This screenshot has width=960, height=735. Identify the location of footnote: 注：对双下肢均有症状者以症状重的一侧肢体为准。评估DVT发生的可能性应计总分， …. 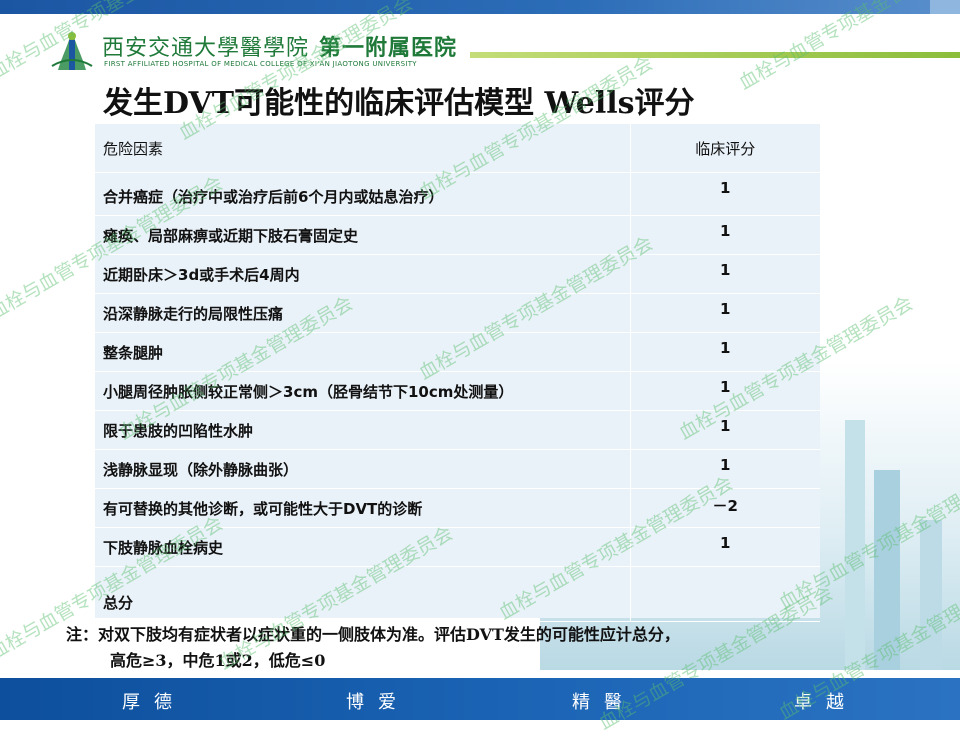
(373, 648).